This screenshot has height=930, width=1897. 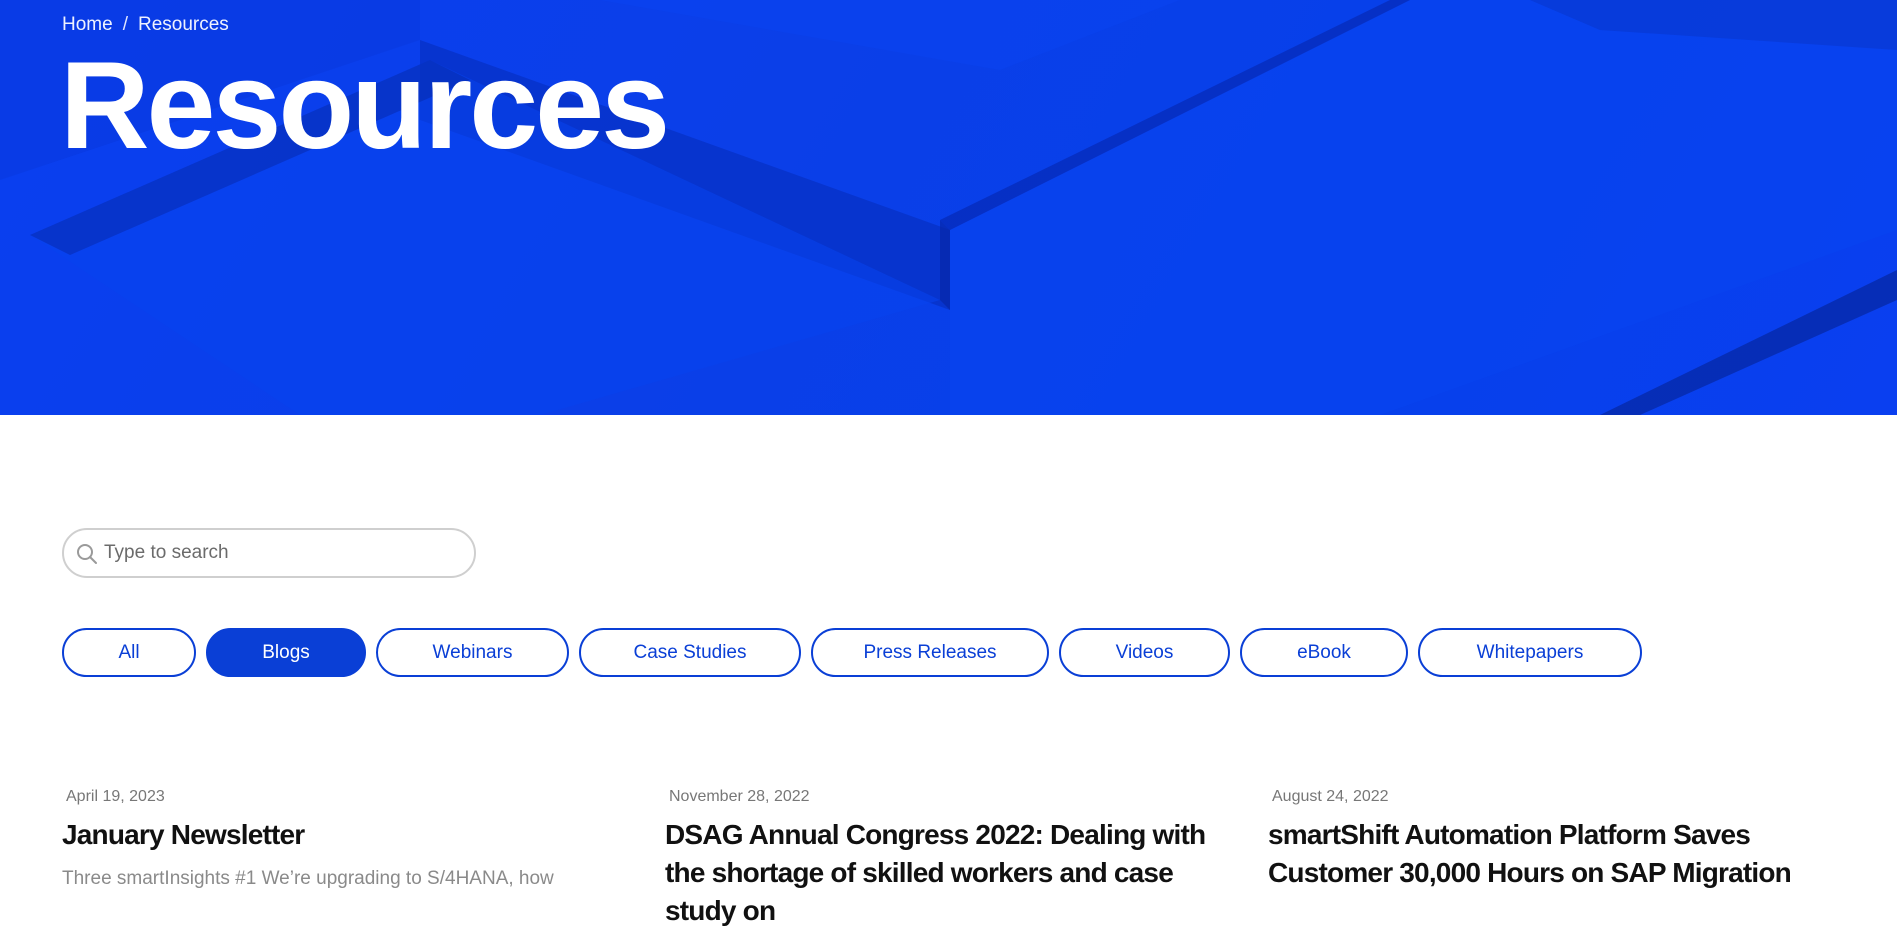 What do you see at coordinates (472, 652) in the screenshot?
I see `filter-webinars-button: Webinars` at bounding box center [472, 652].